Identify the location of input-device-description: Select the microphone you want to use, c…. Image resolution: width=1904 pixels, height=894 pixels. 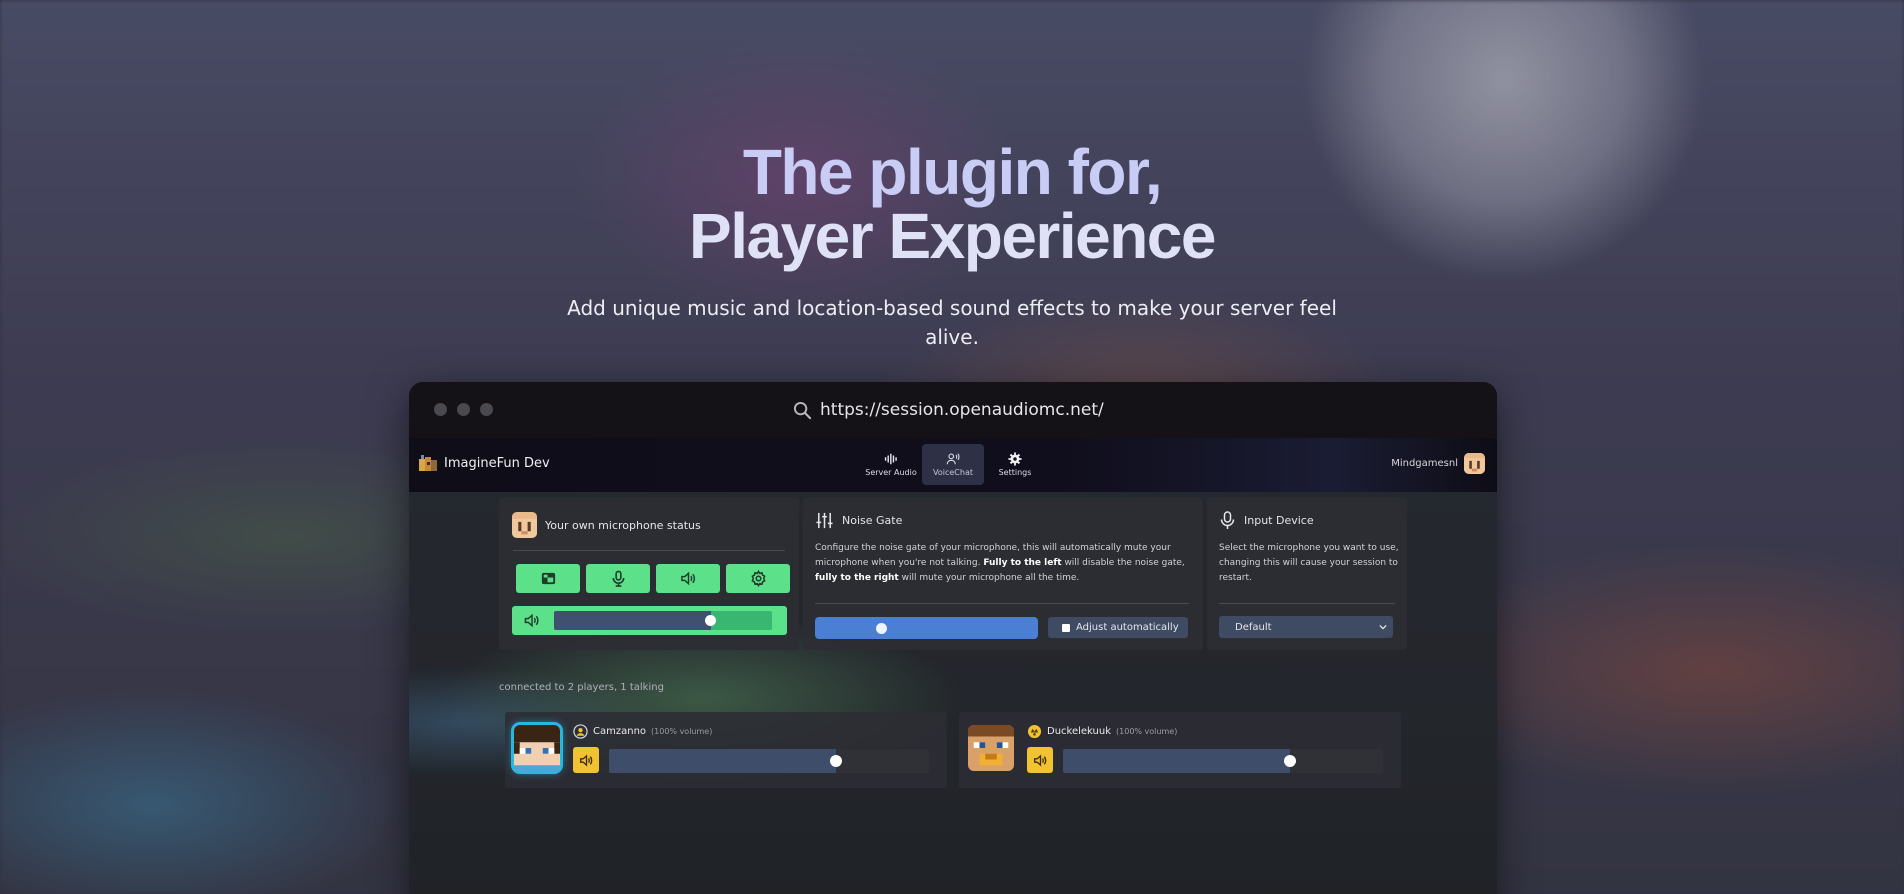
(1309, 563).